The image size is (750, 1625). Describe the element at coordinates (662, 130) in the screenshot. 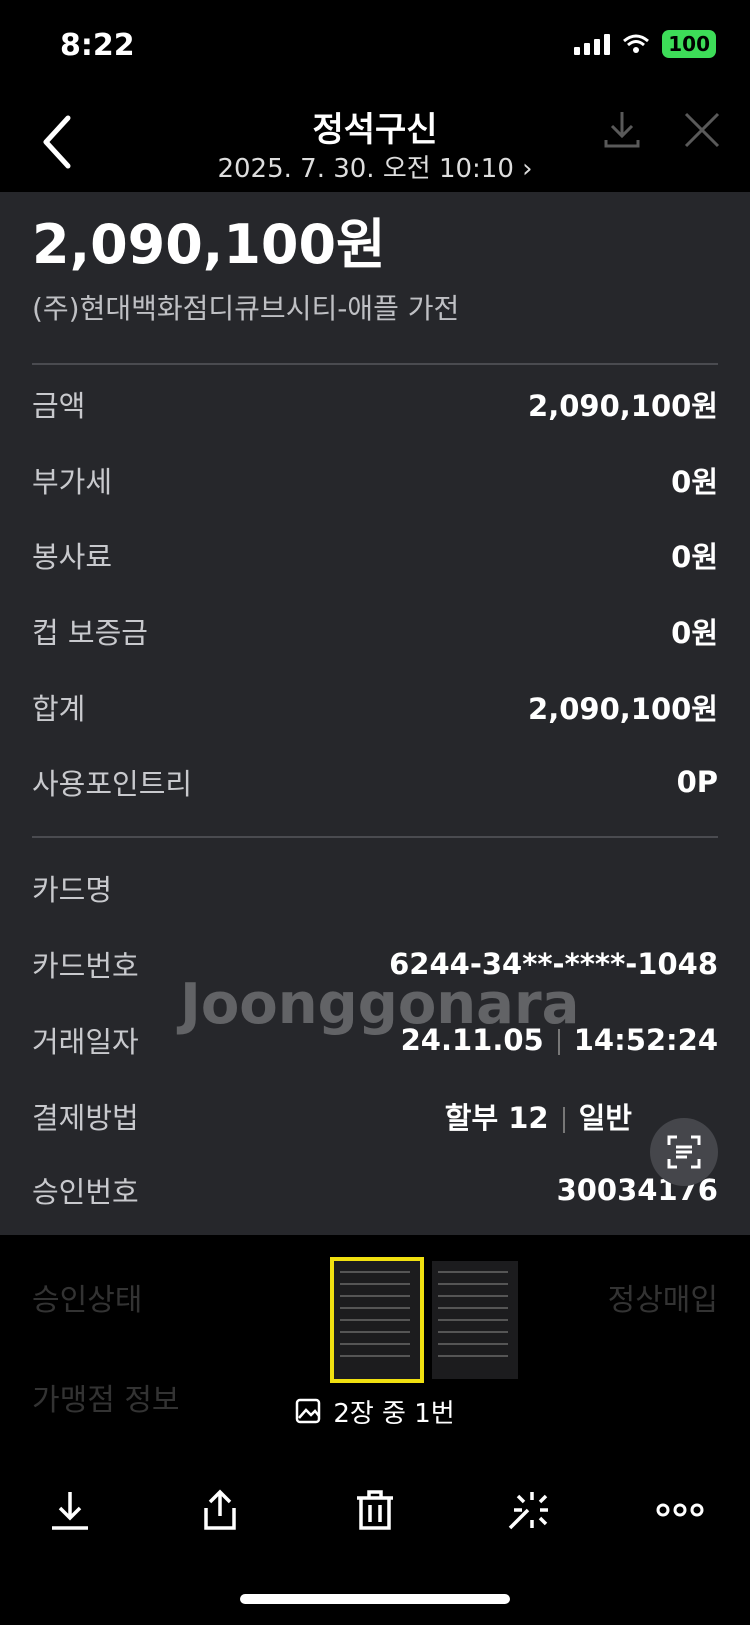

I see `nav-actions` at that location.